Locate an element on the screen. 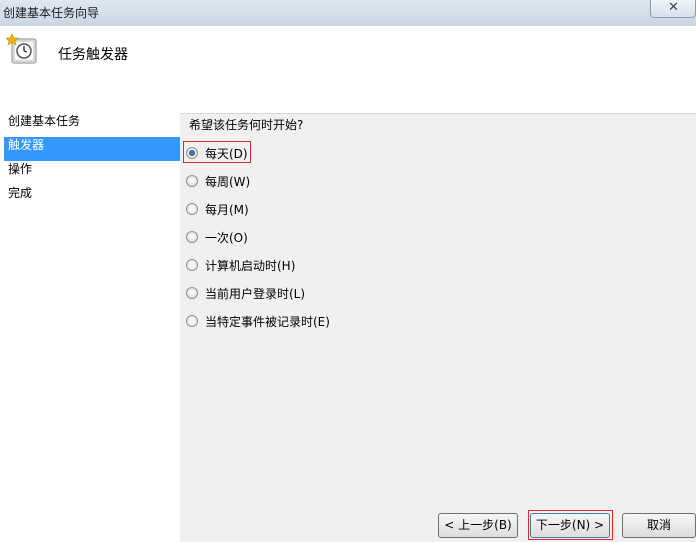  option-label: 当特定事件被记录时(E) is located at coordinates (267, 322).